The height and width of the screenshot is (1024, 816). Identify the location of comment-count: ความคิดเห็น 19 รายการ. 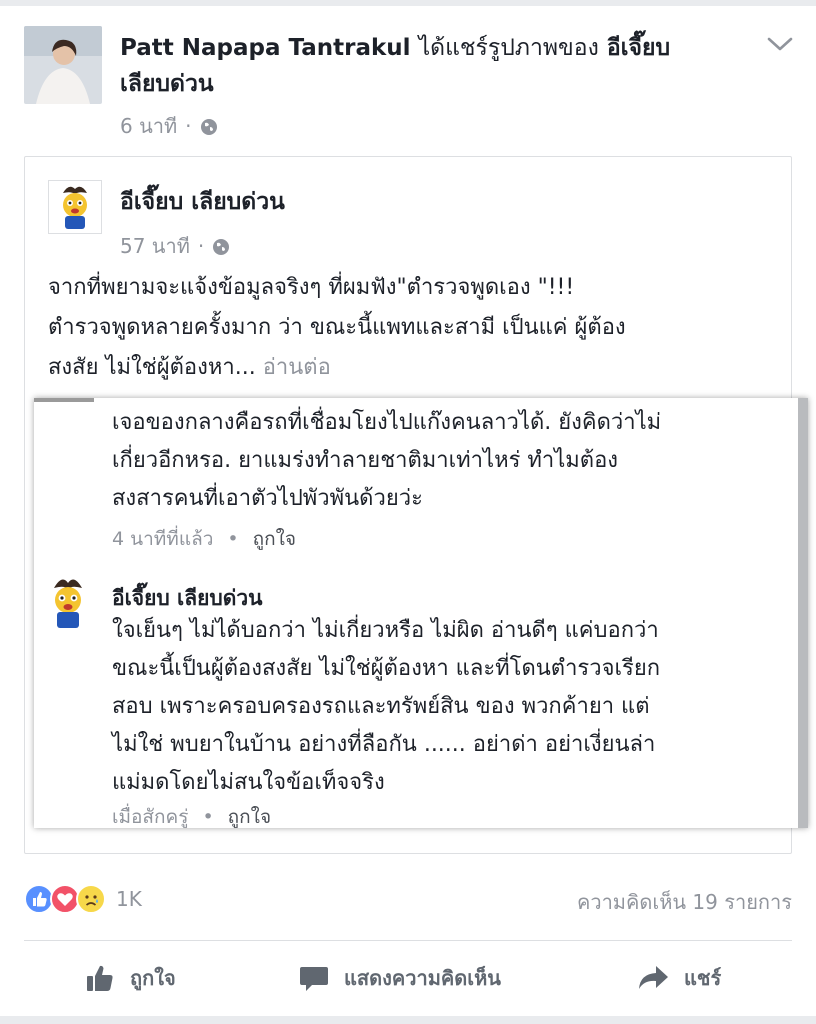
(684, 902).